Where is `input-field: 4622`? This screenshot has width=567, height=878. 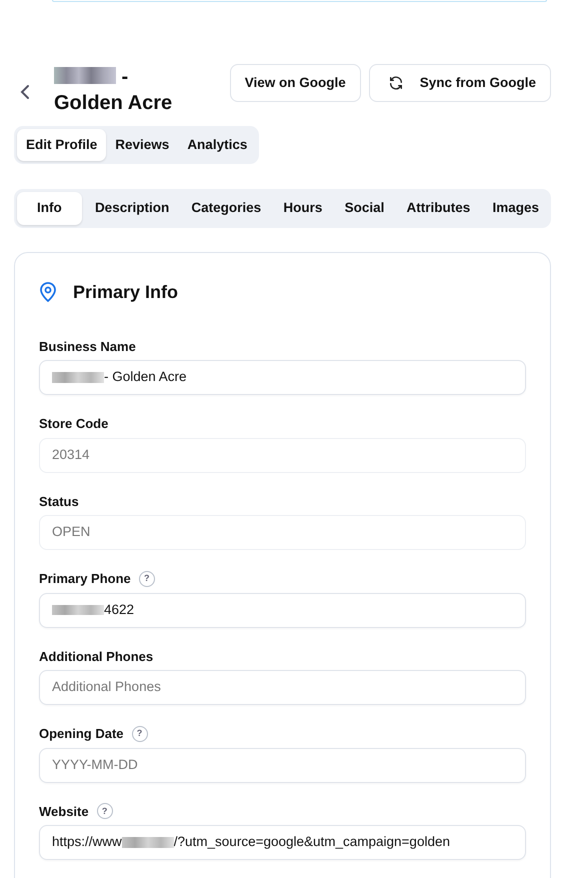
input-field: 4622 is located at coordinates (282, 610).